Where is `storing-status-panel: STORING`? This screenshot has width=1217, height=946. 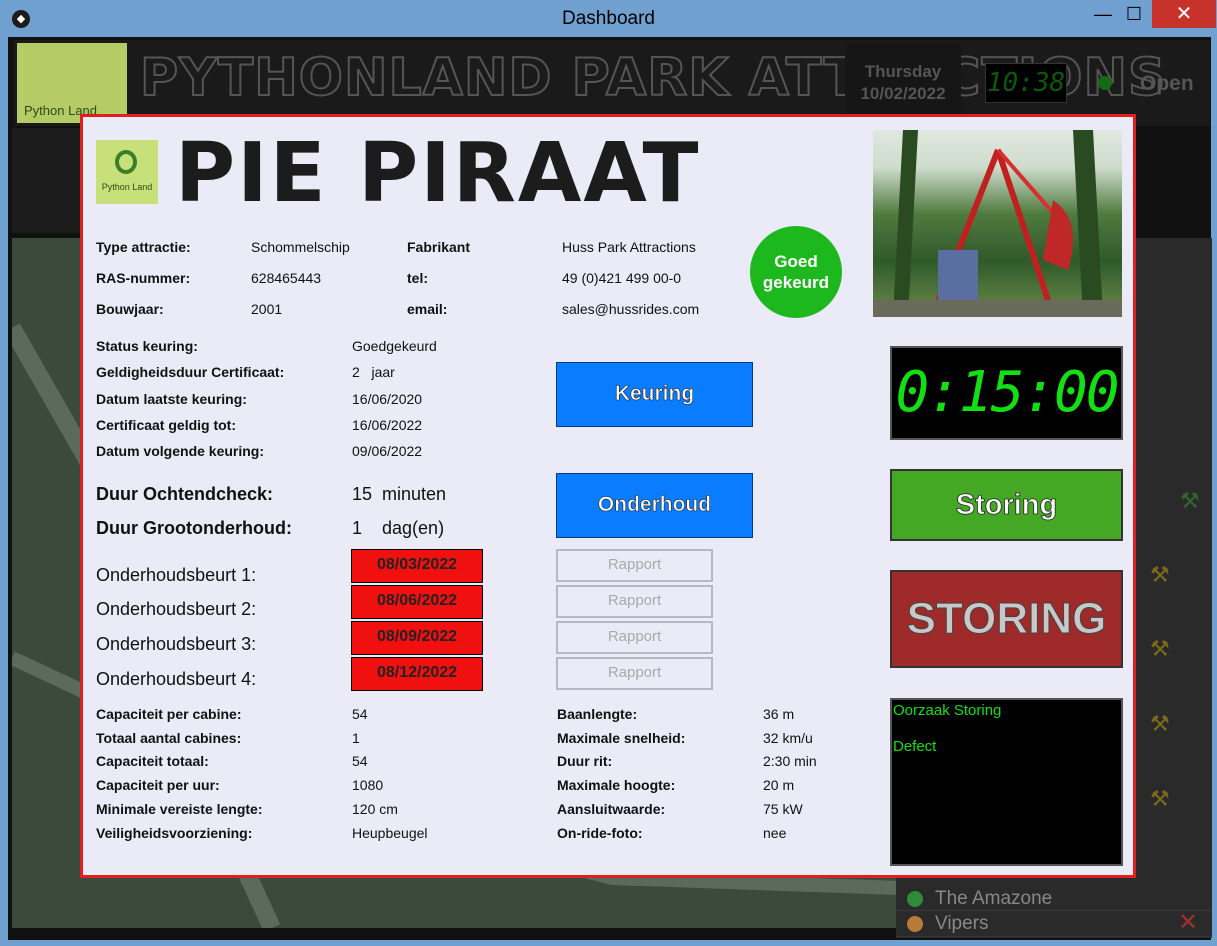
storing-status-panel: STORING is located at coordinates (1006, 619).